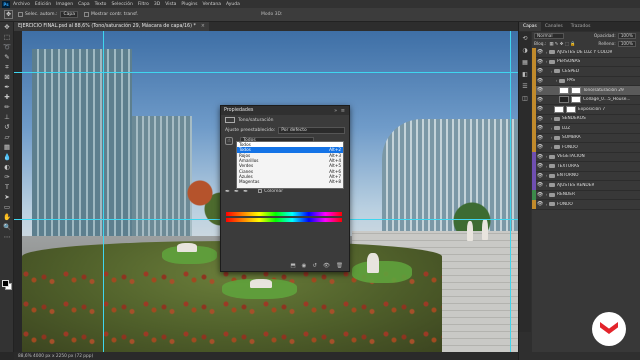 This screenshot has height=360, width=640. What do you see at coordinates (285, 110) in the screenshot?
I see `properties-header: Propiedades » ≡` at bounding box center [285, 110].